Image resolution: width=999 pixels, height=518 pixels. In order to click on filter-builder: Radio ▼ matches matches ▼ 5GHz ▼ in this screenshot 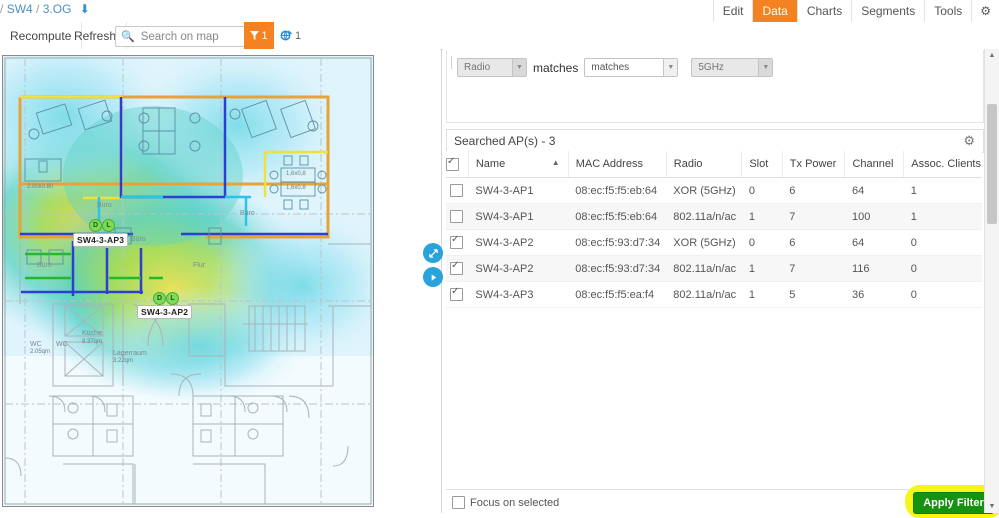, I will do `click(715, 86)`.